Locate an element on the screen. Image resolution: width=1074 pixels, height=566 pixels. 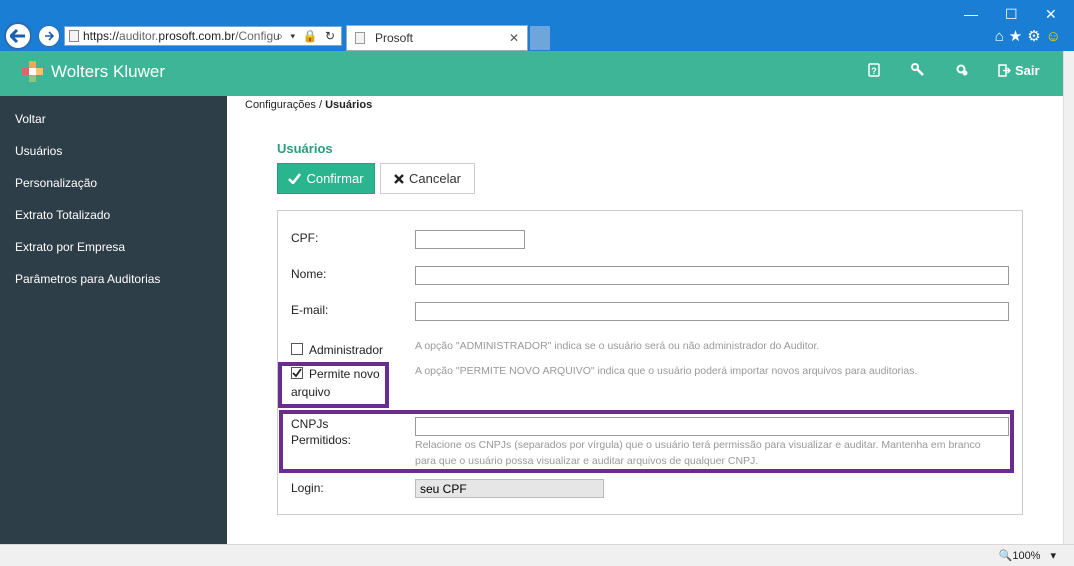
cnpjs-permitidos-highlight is located at coordinates (646, 441).